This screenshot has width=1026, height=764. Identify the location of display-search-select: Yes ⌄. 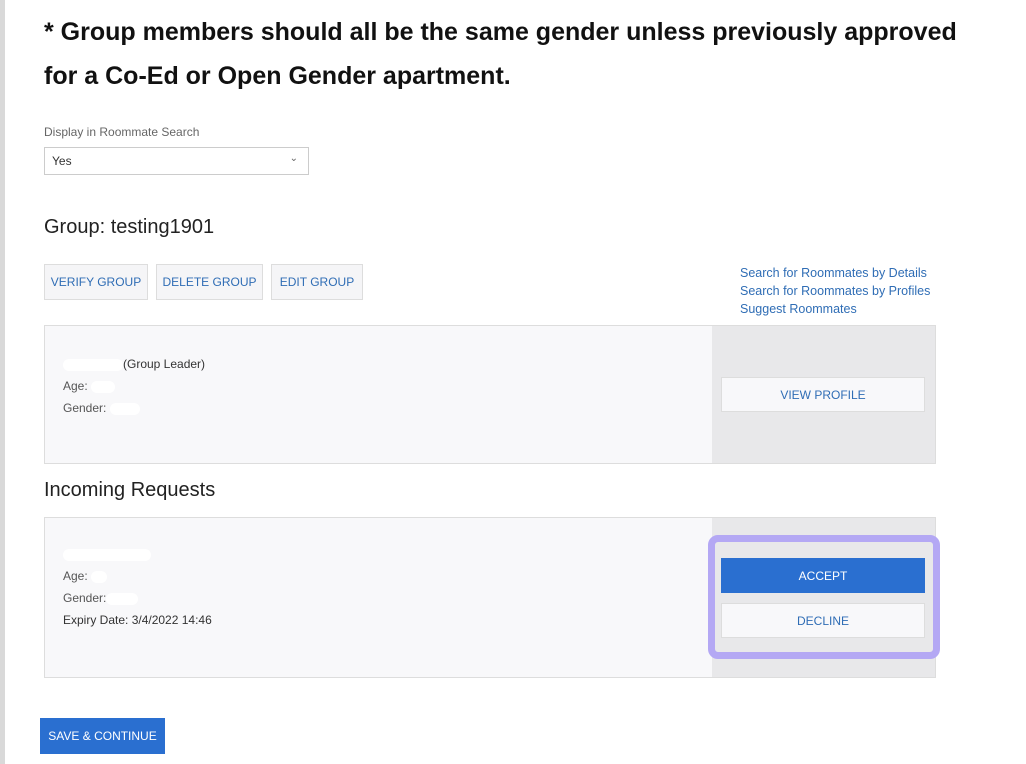
(176, 161).